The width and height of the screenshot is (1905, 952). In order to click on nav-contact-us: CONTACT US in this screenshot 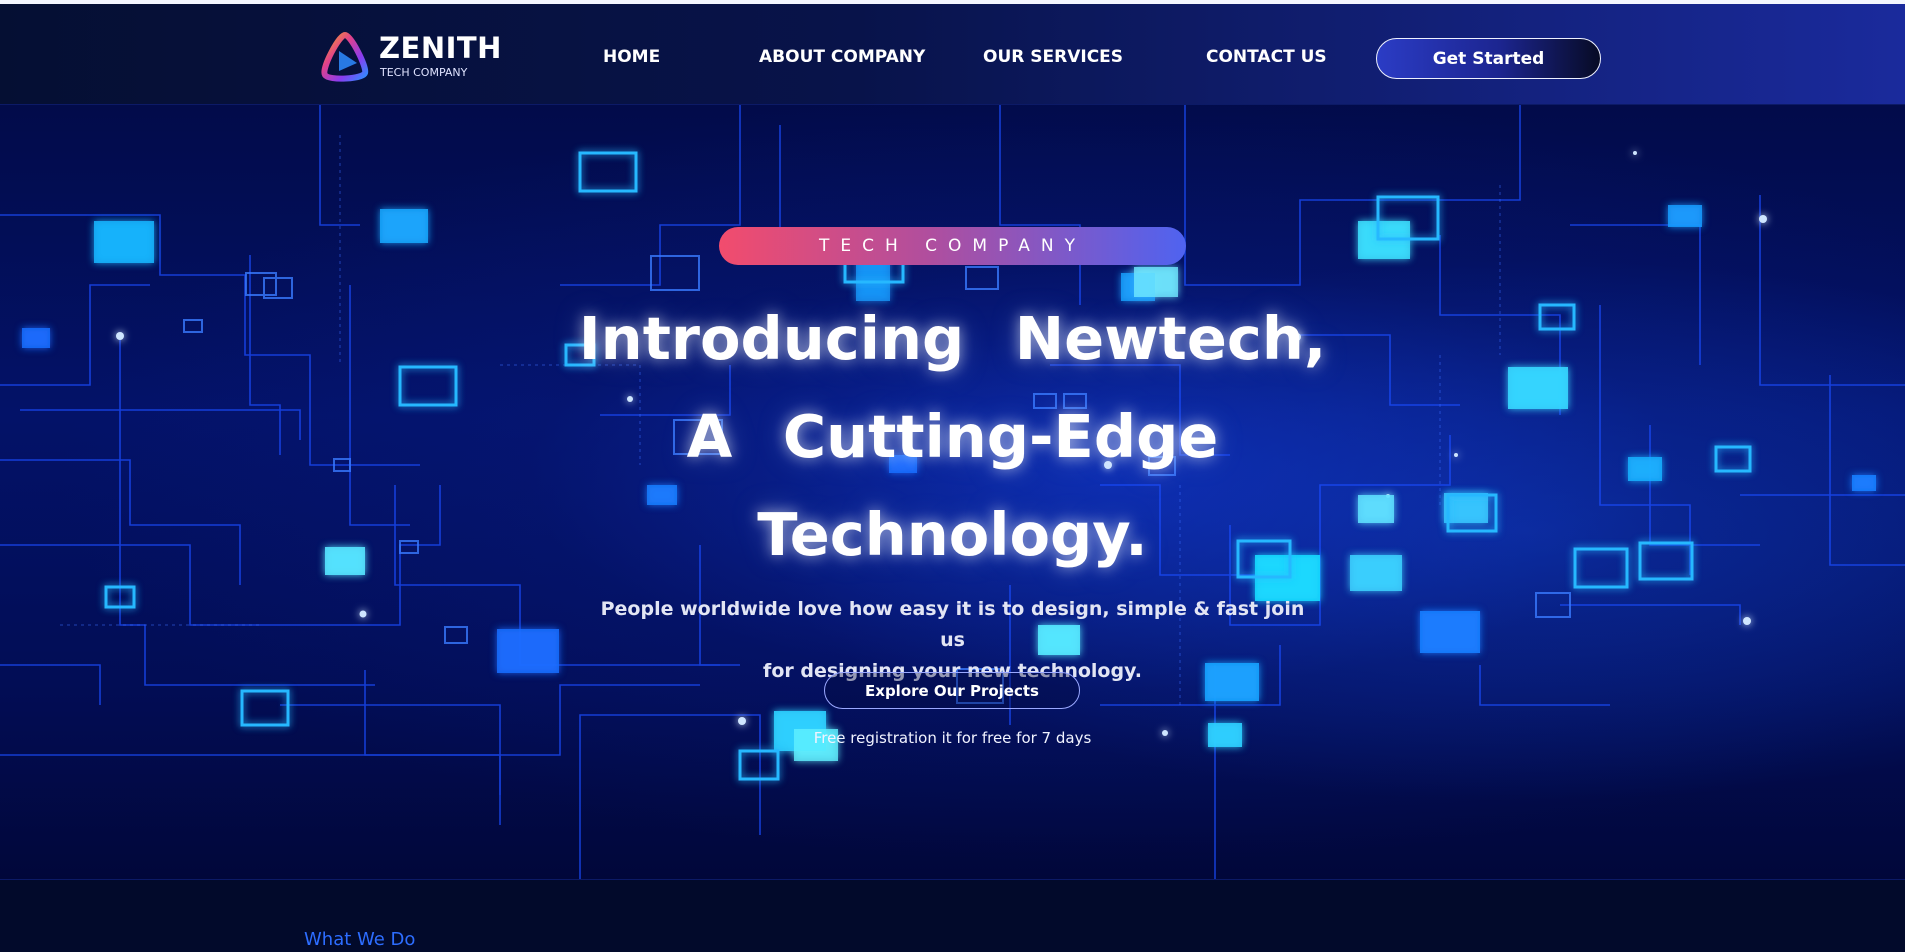, I will do `click(1266, 57)`.